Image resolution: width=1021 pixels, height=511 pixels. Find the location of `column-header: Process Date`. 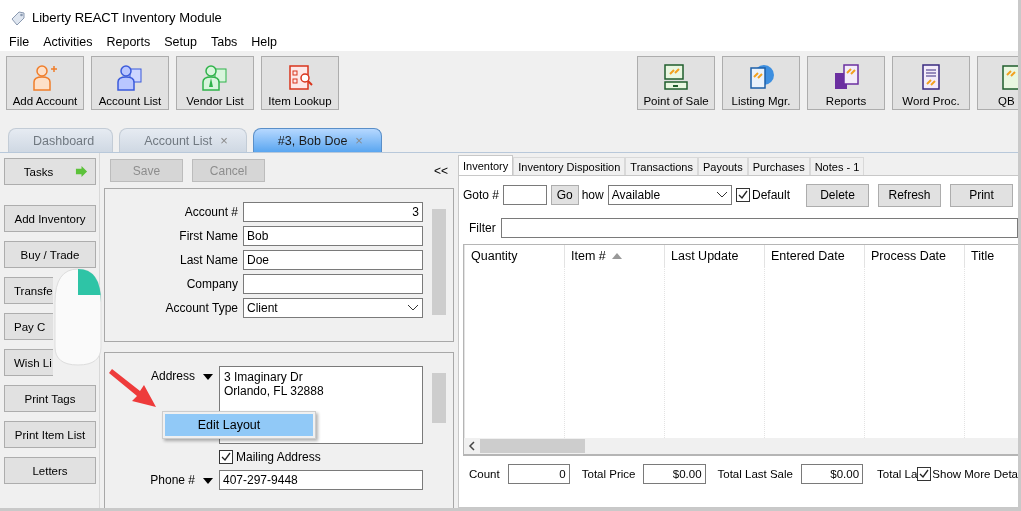

column-header: Process Date is located at coordinates (915, 256).